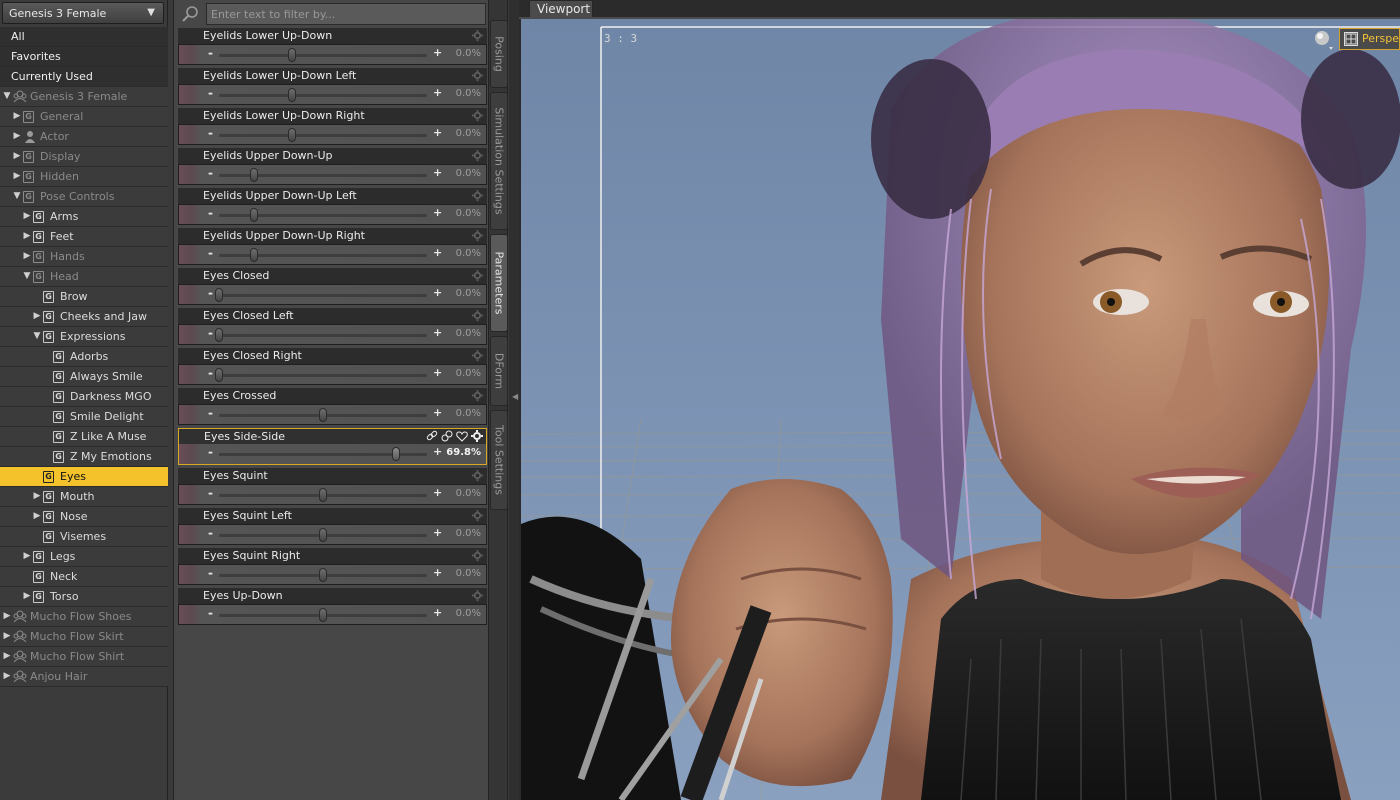  I want to click on parameter-slider: Eyelids Upper Down-Up Left - +0.0%, so click(332, 208).